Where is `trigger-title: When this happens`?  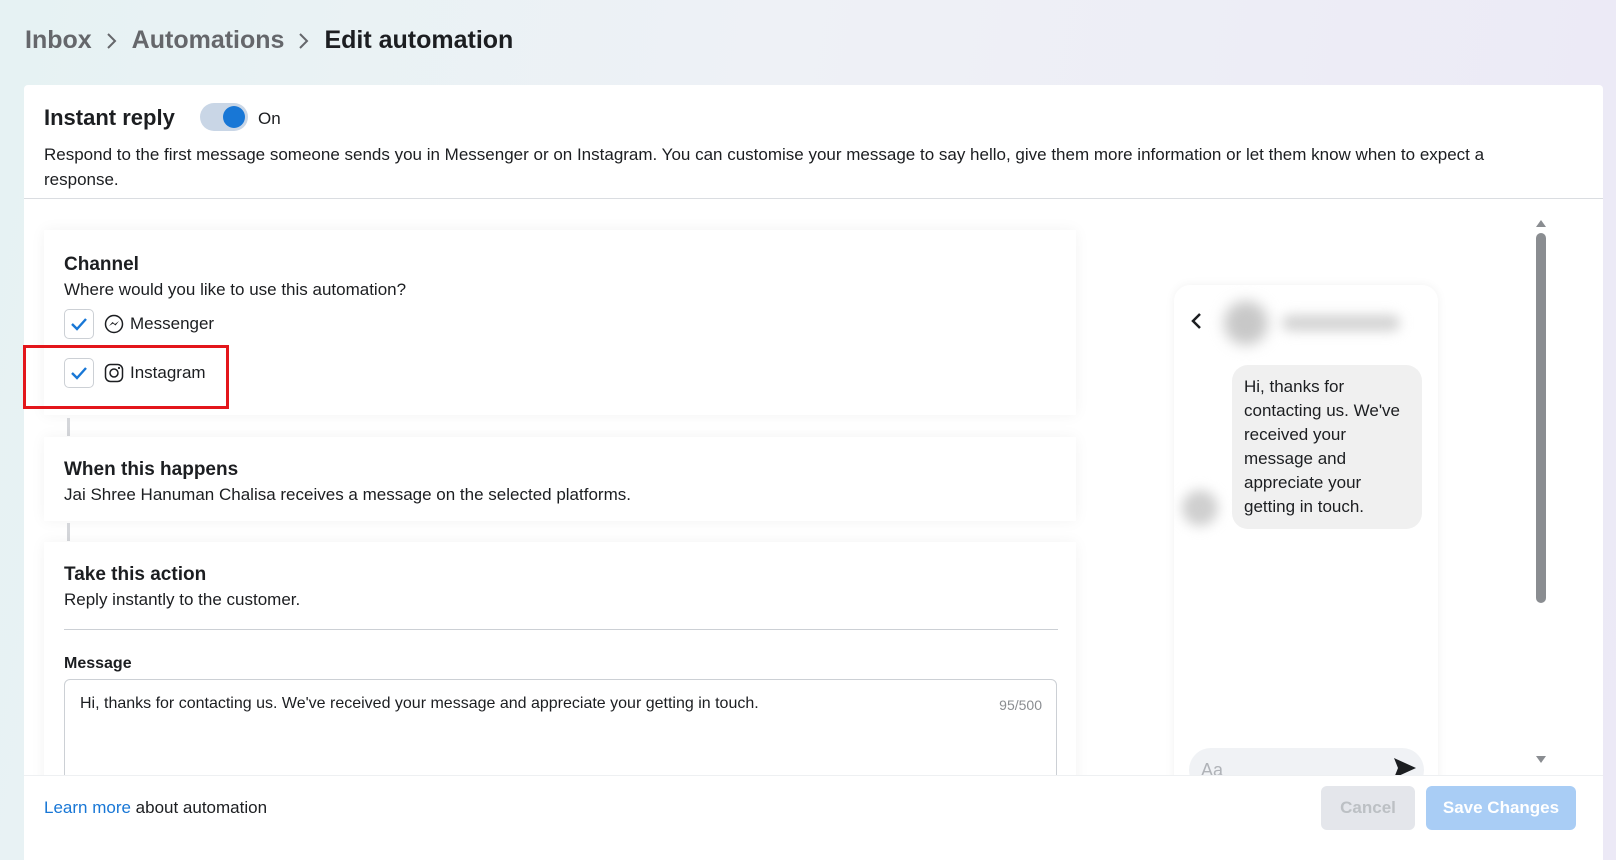 trigger-title: When this happens is located at coordinates (151, 469).